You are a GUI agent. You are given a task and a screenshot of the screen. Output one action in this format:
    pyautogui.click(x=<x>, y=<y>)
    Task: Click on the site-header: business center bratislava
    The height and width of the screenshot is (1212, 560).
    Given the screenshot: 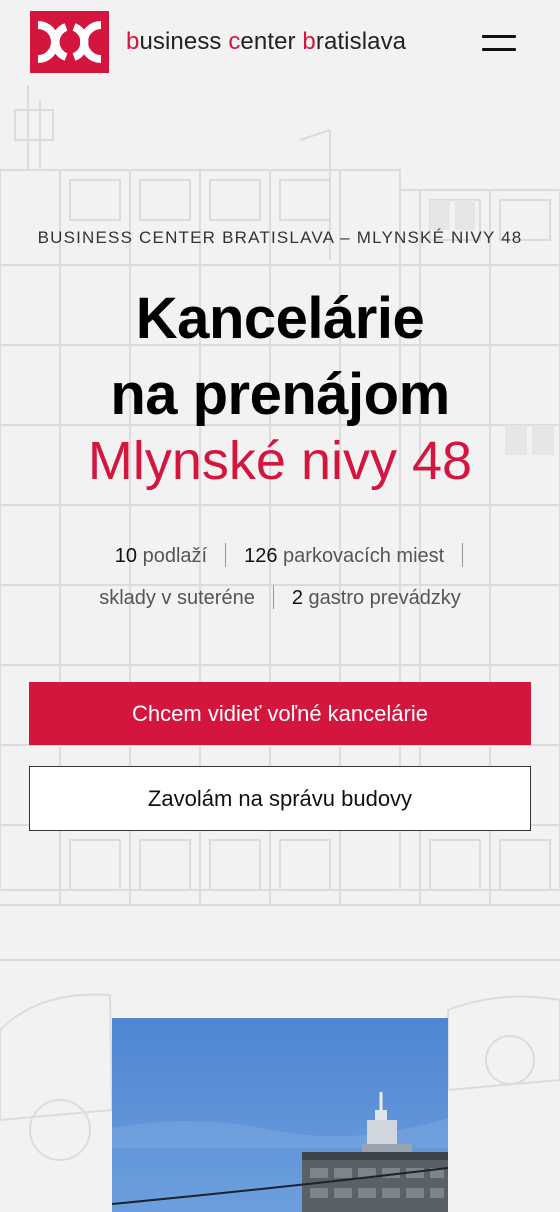 What is the action you would take?
    pyautogui.click(x=280, y=43)
    